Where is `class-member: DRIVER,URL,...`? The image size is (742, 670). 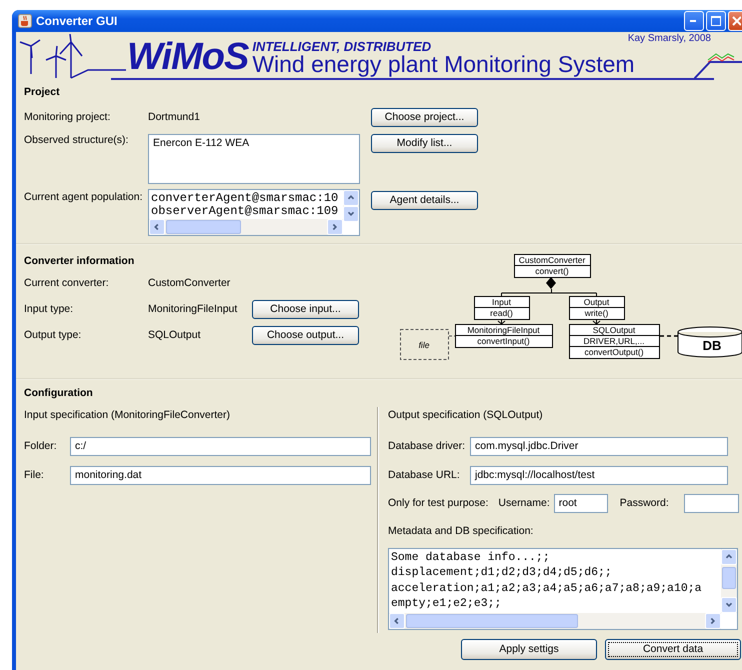 class-member: DRIVER,URL,... is located at coordinates (614, 341).